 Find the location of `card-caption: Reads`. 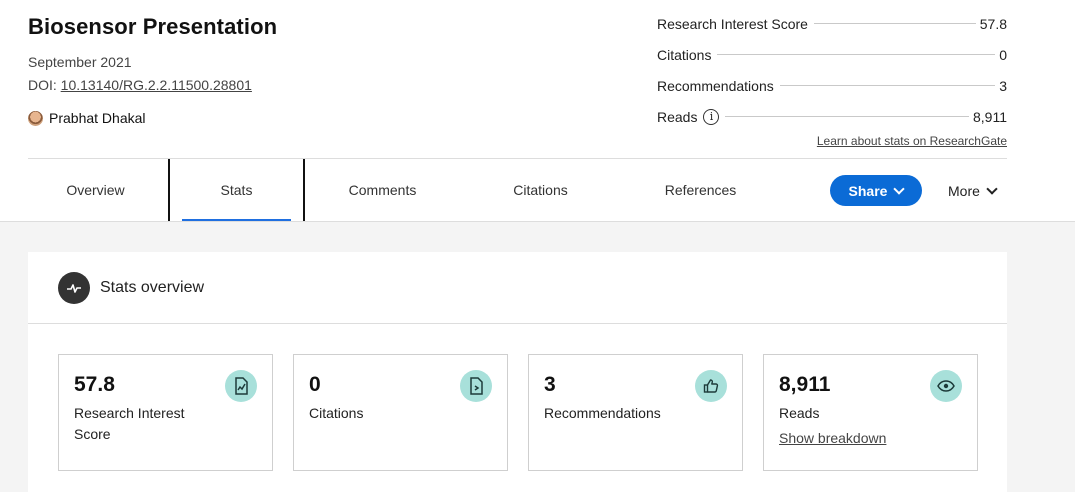

card-caption: Reads is located at coordinates (799, 413).